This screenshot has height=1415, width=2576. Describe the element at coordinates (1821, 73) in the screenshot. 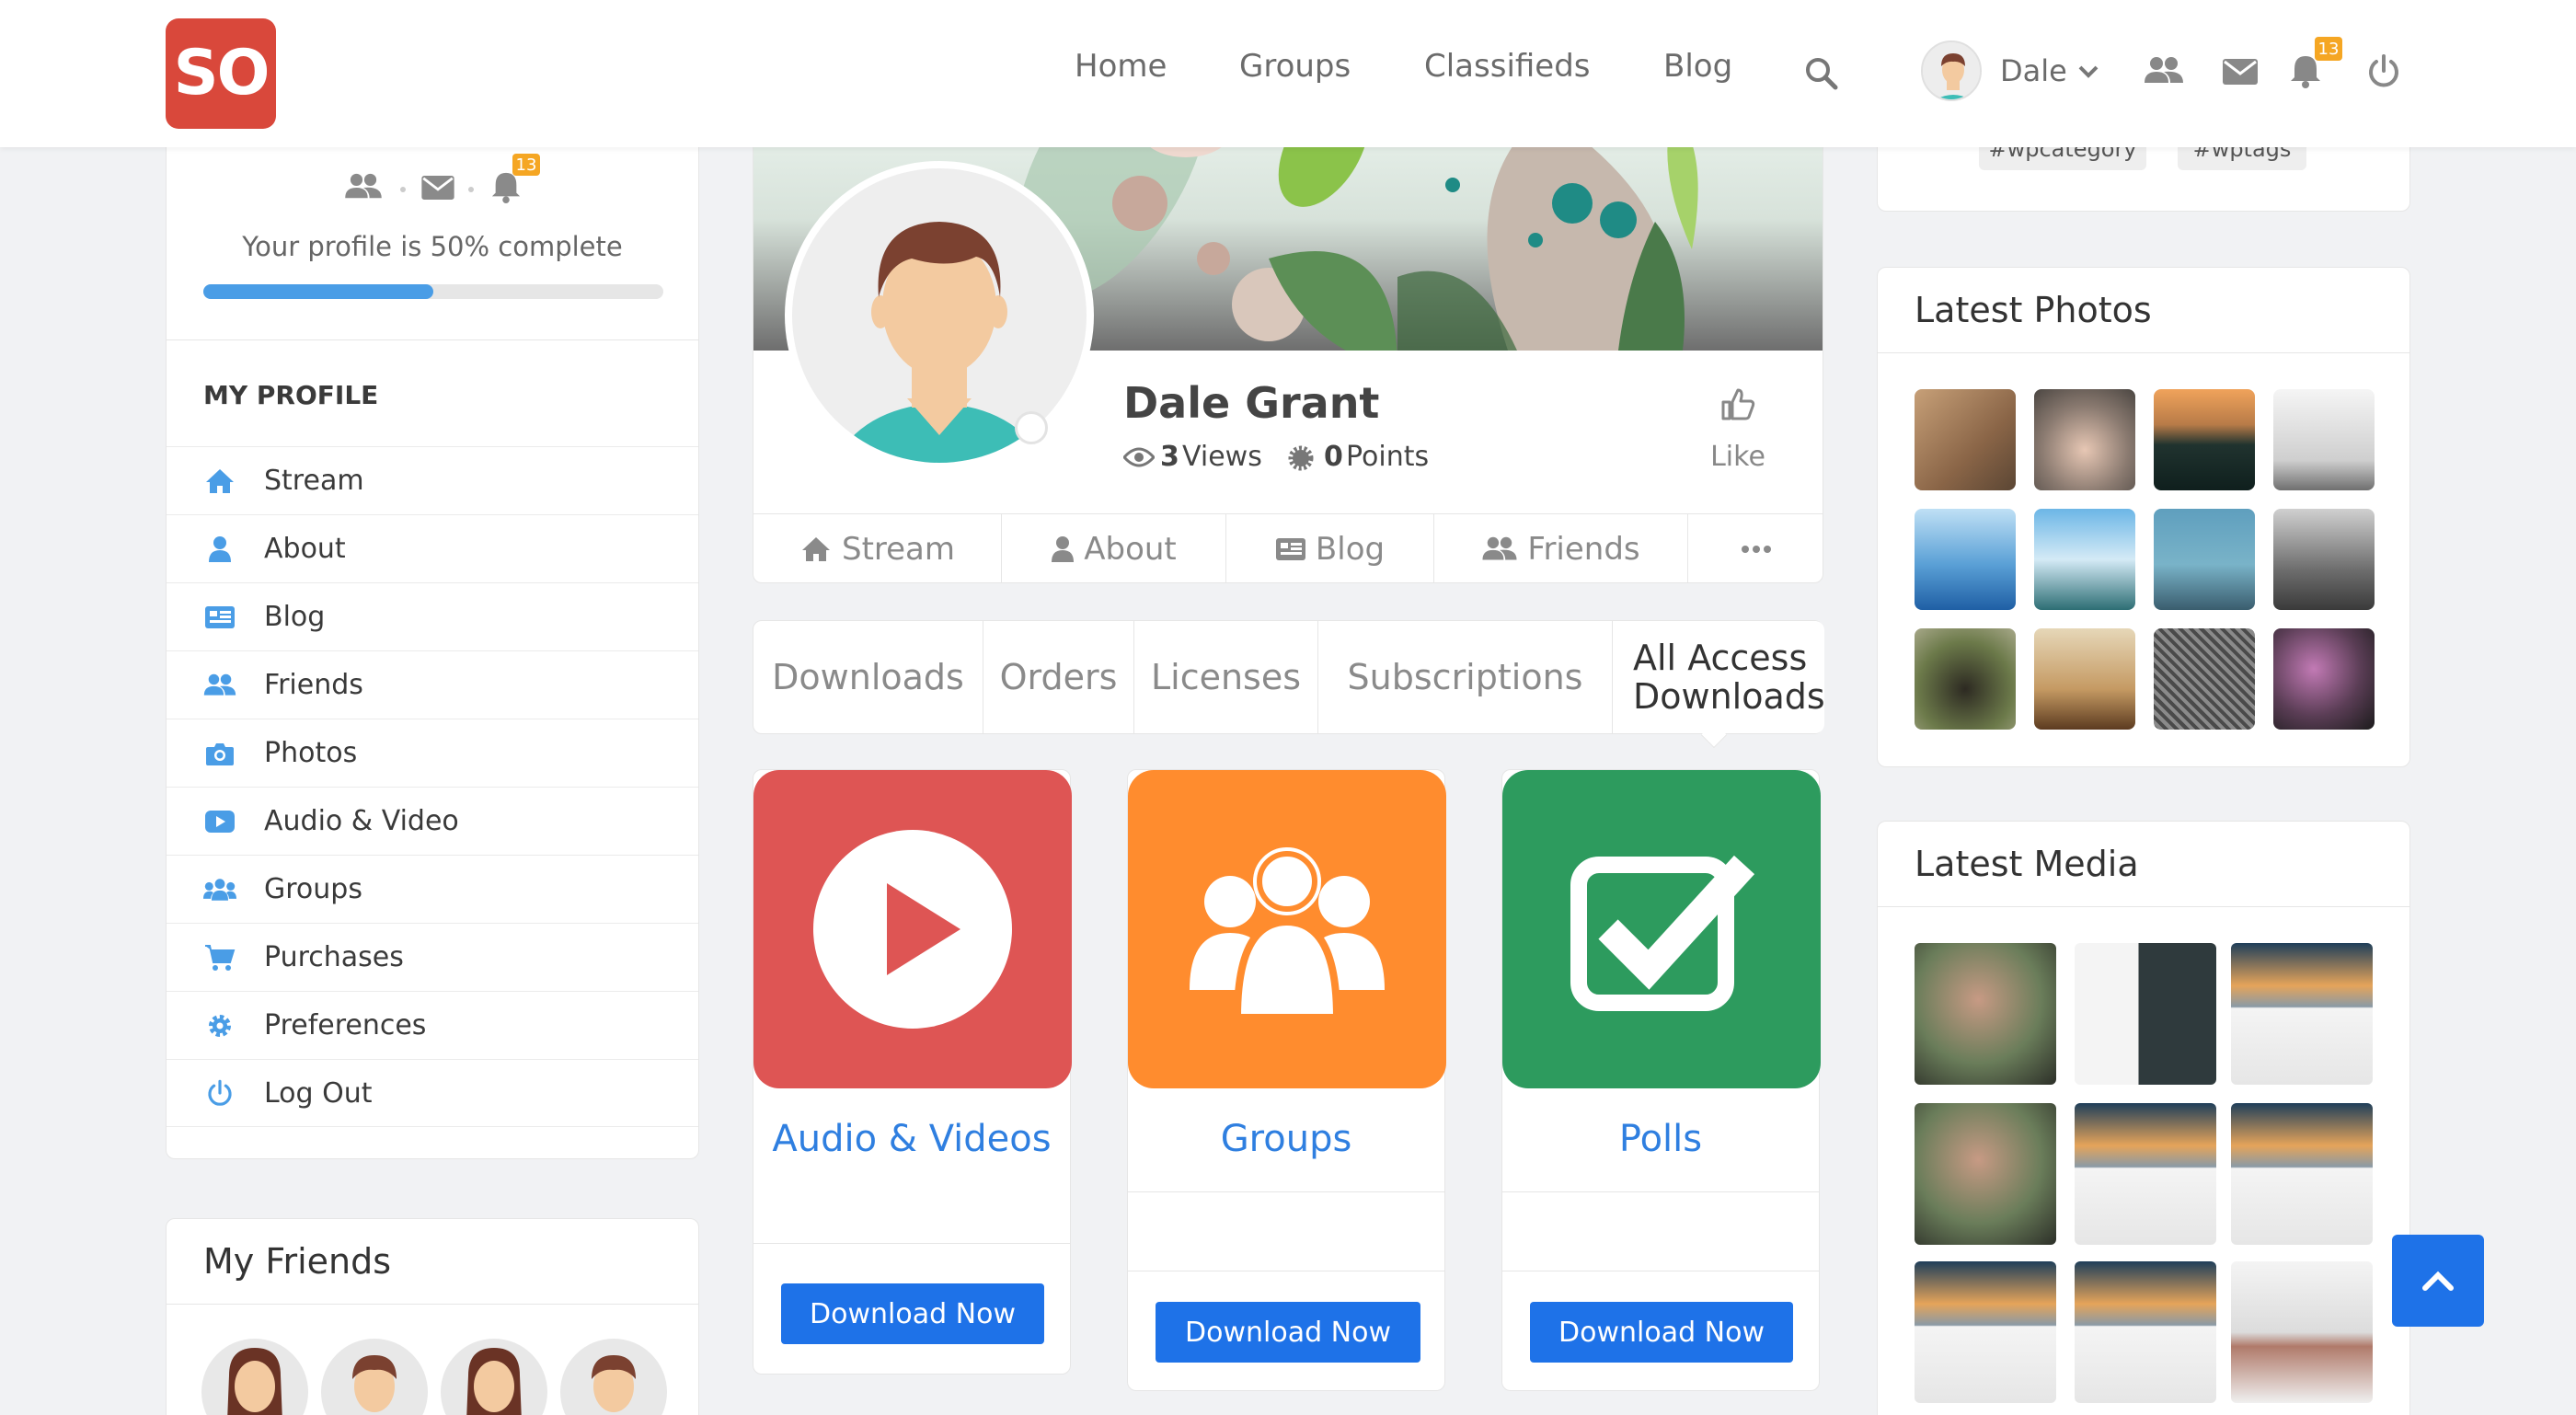

I see `search-icon` at that location.